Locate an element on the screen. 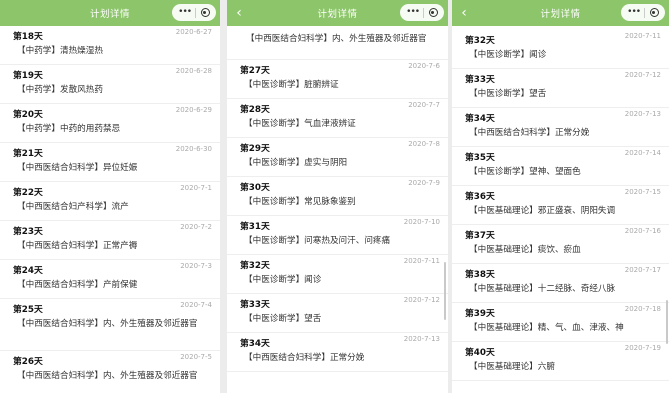 This screenshot has width=669, height=393. day-label: 第39天 is located at coordinates (480, 314).